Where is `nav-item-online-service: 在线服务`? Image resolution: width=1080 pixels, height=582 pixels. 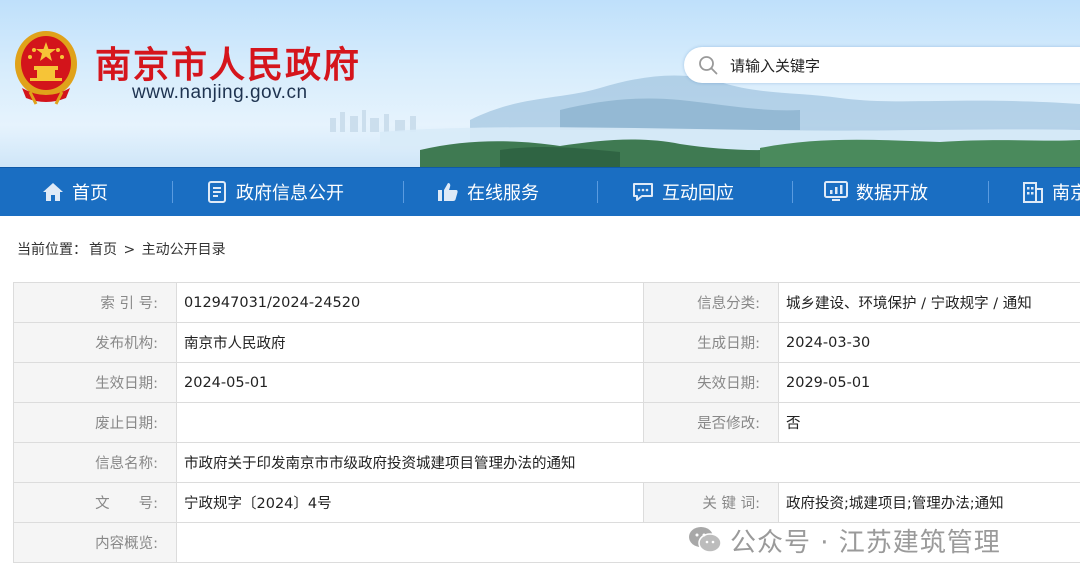 nav-item-online-service: 在线服务 is located at coordinates (488, 192).